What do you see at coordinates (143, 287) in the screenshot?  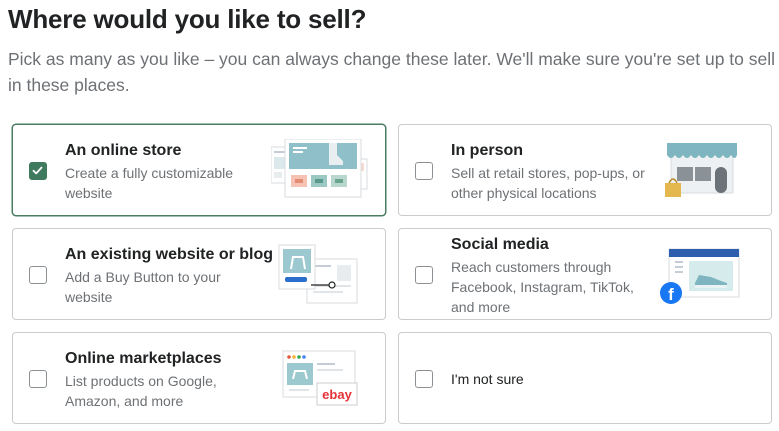 I see `option-description: Add a Buy Button to your website` at bounding box center [143, 287].